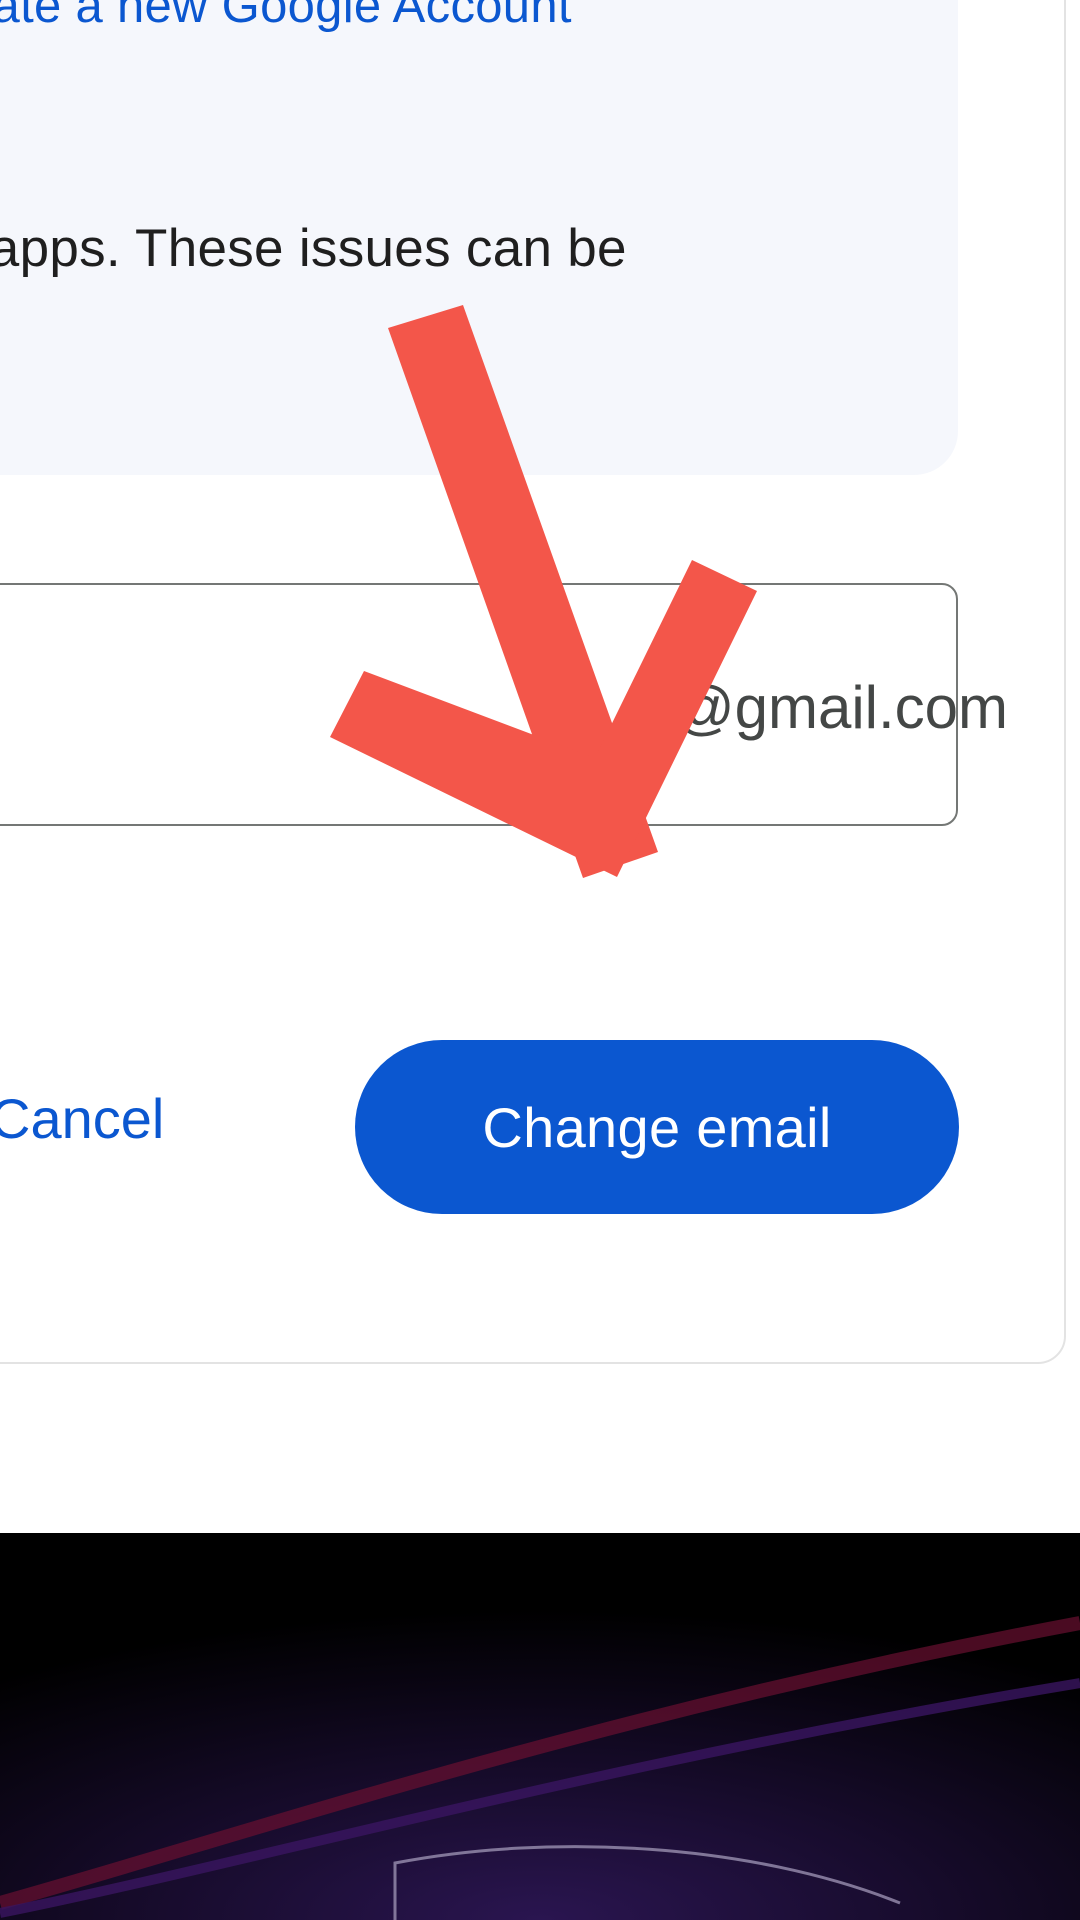 The height and width of the screenshot is (1920, 1080). Describe the element at coordinates (286, 17) in the screenshot. I see `create-account-link: eate a new Google Account` at that location.